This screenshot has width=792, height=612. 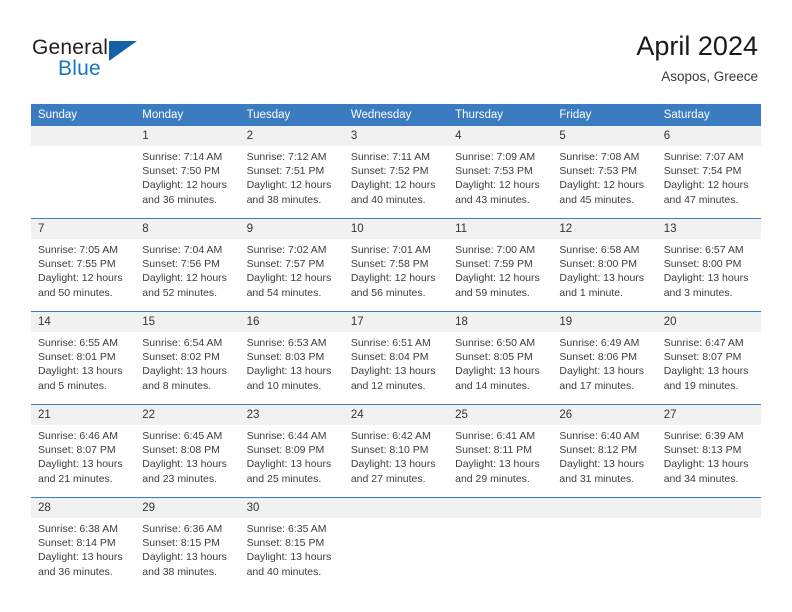 What do you see at coordinates (179, 478) in the screenshot?
I see `daylight-text-line2: and 23 minutes.` at bounding box center [179, 478].